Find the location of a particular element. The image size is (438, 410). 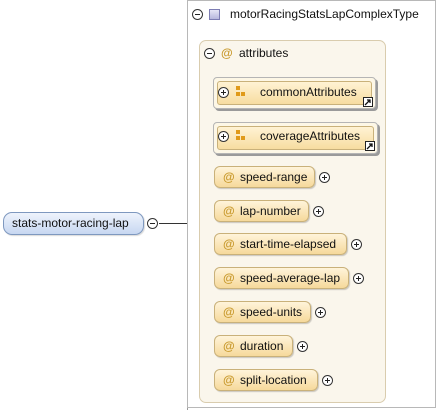

complex-type-title: motorRacingStatsLapComplexType is located at coordinates (324, 14).